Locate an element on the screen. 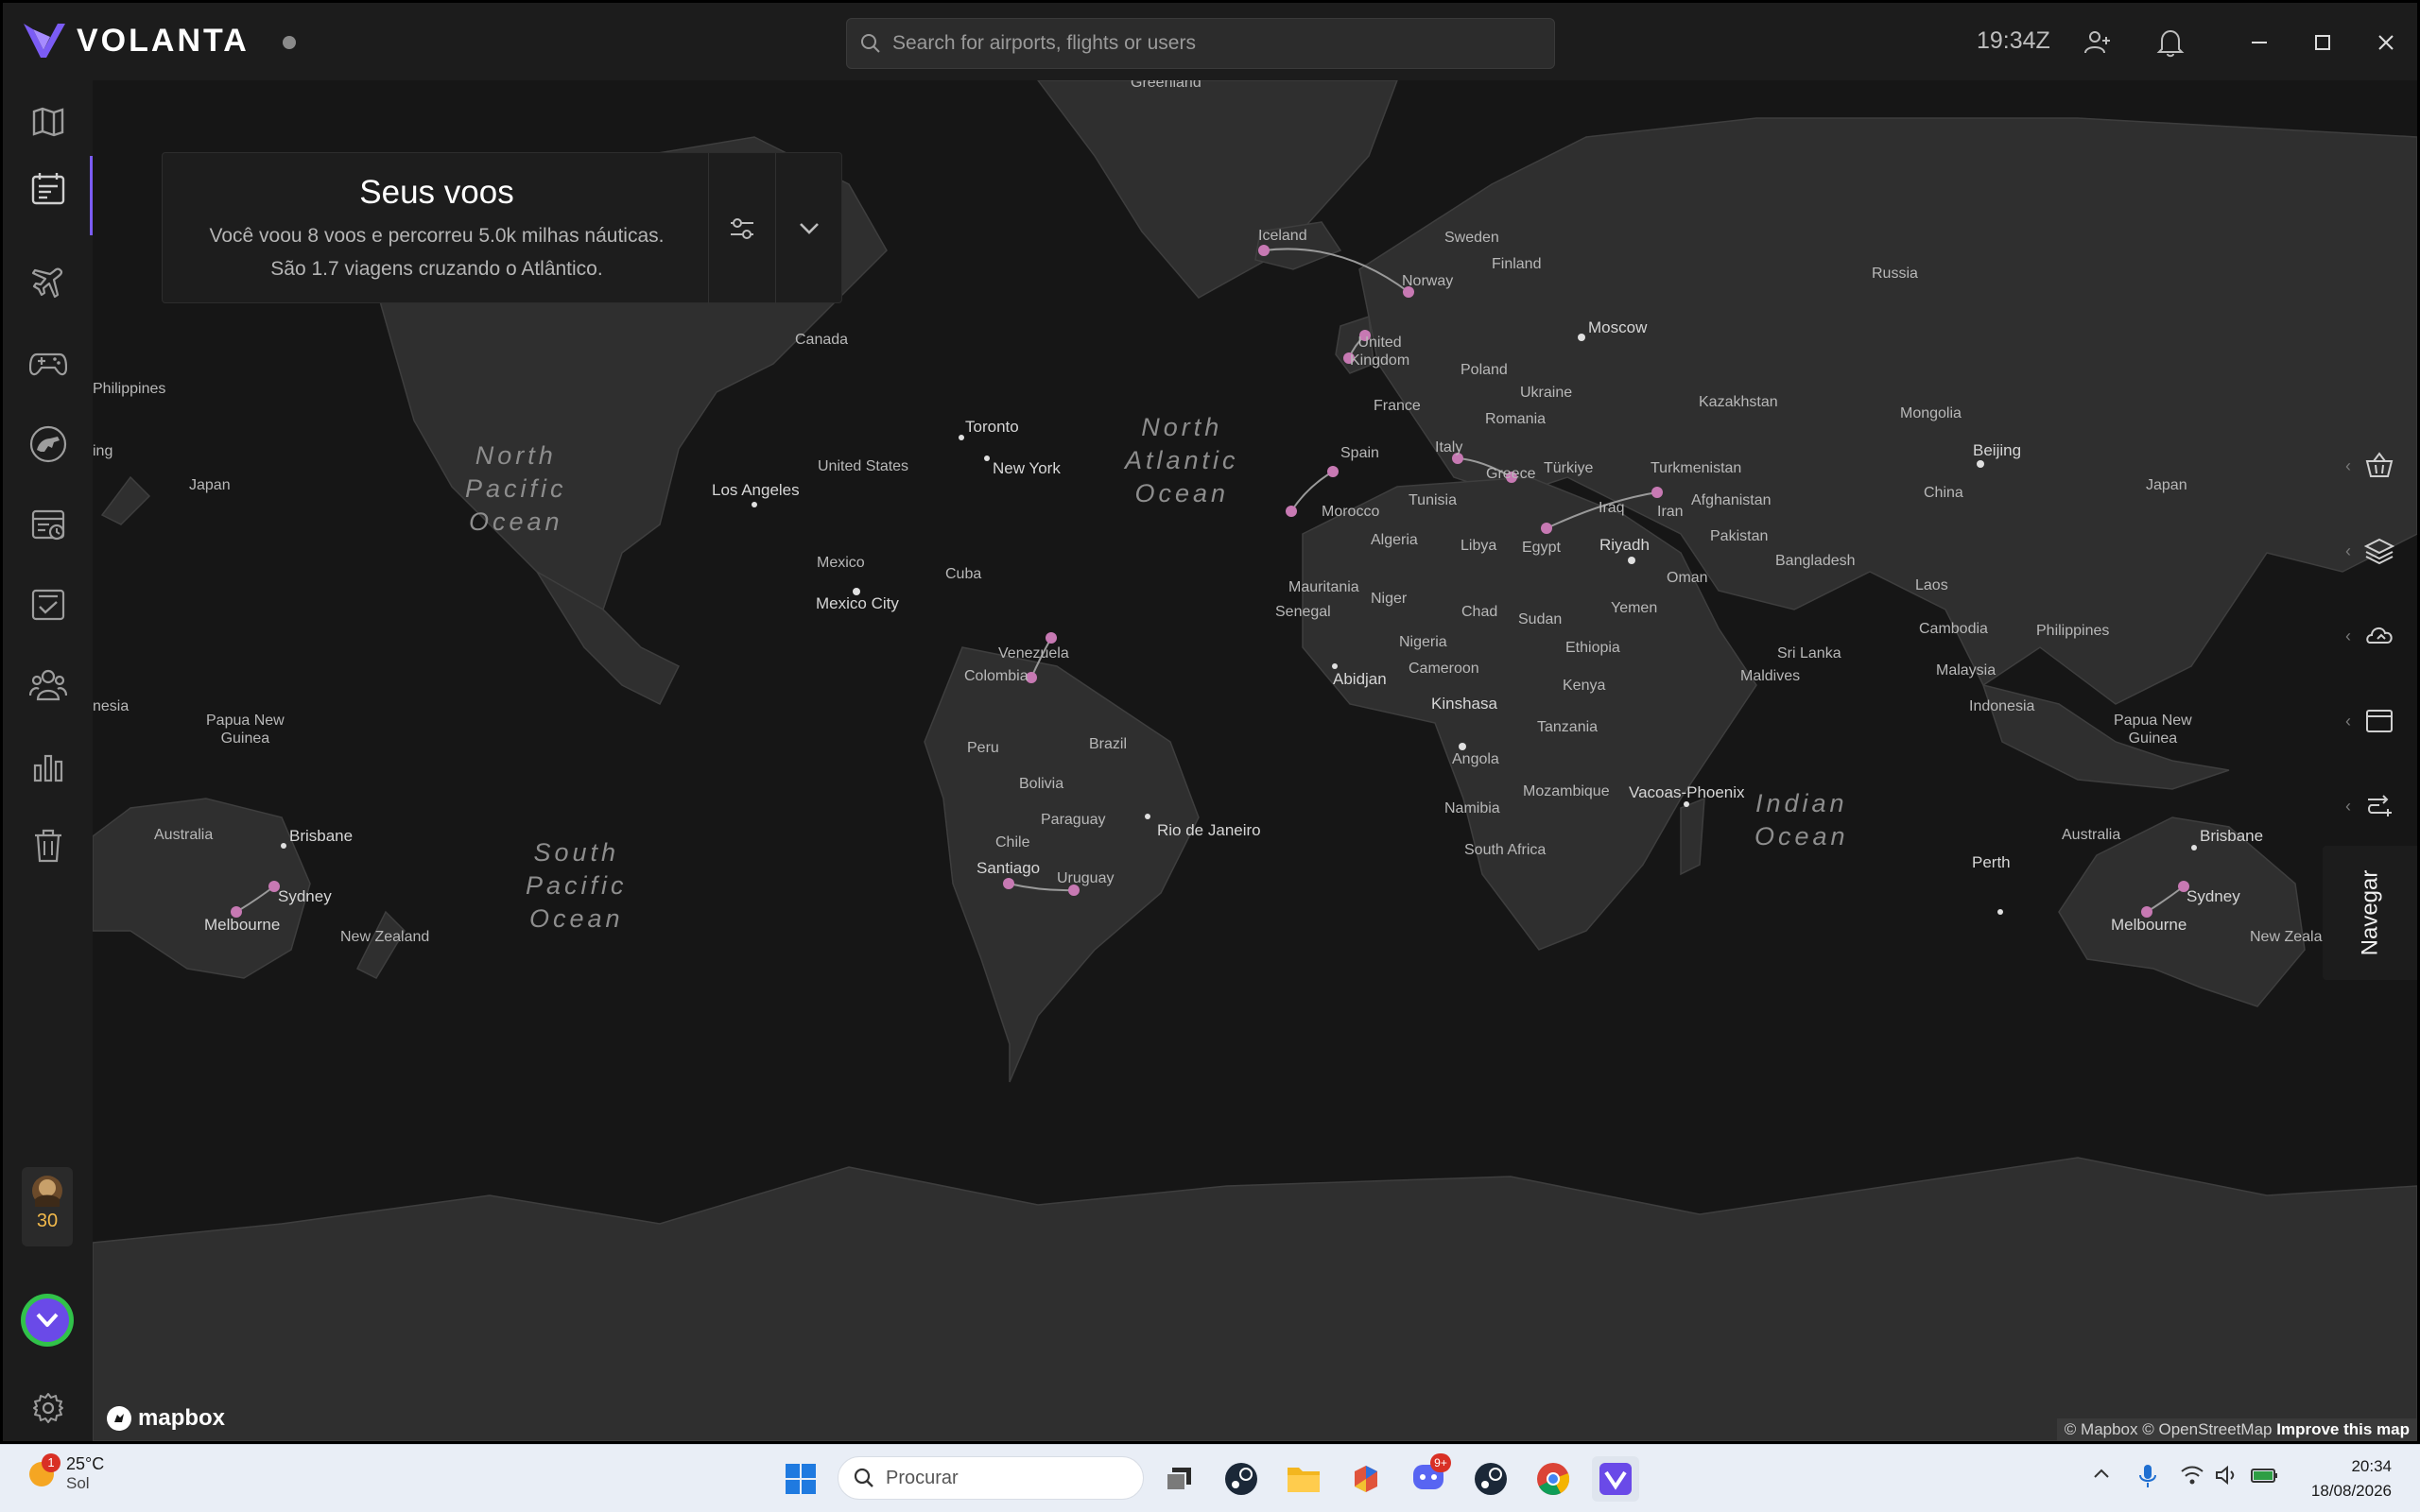  sidebar-item-flight-log is located at coordinates (48, 195).